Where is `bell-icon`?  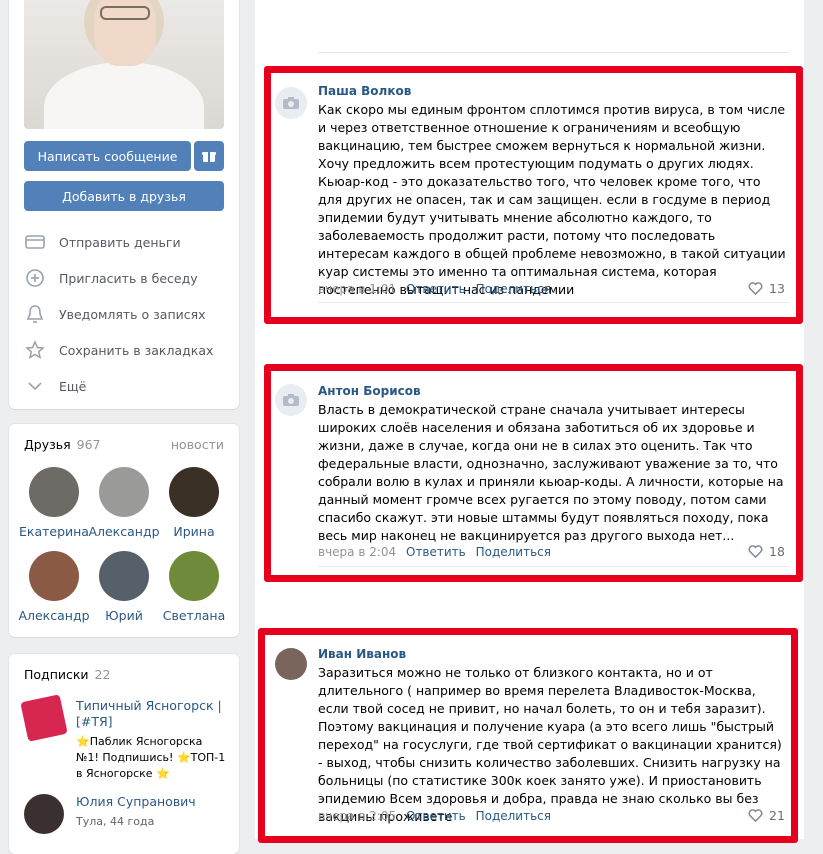 bell-icon is located at coordinates (35, 314).